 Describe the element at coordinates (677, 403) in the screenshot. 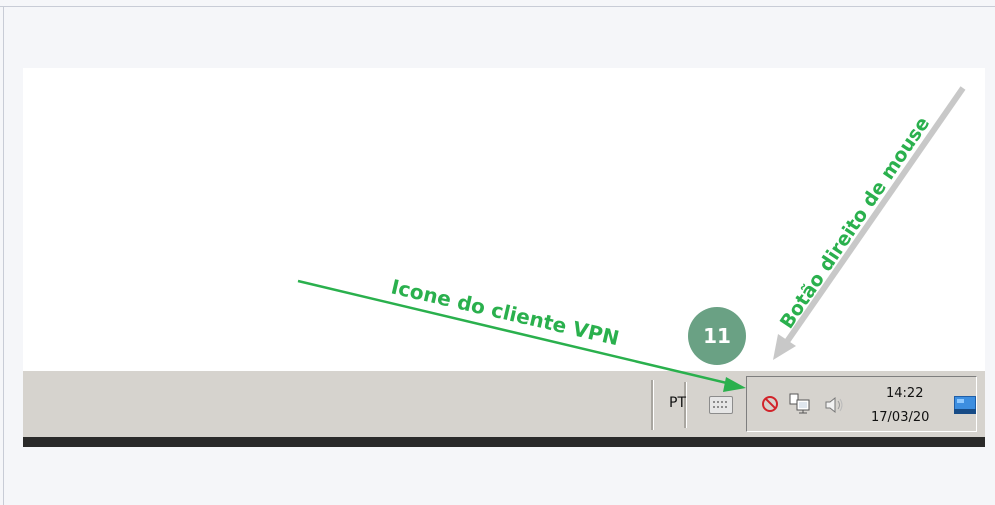

I see `language-indicator: PT` at that location.